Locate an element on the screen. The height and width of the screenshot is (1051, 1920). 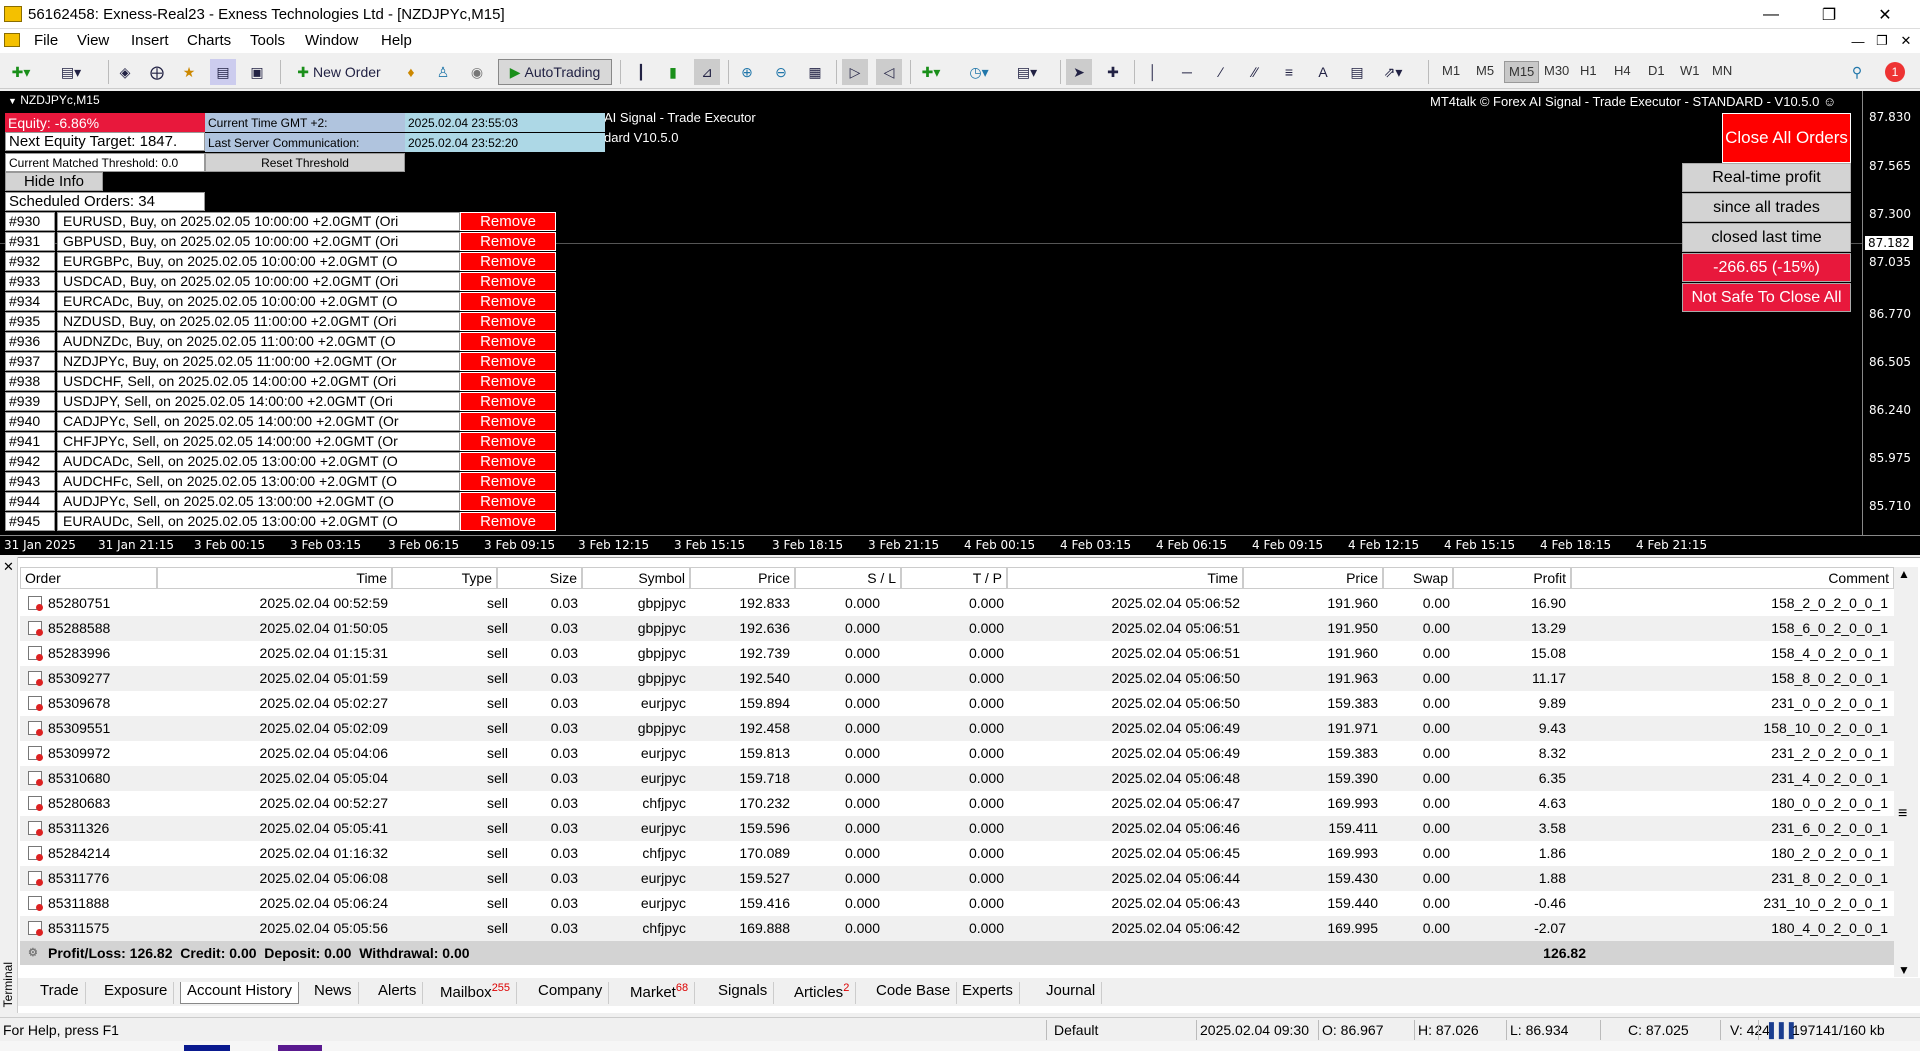
zoom-in-icon: ⊕ is located at coordinates (747, 72).